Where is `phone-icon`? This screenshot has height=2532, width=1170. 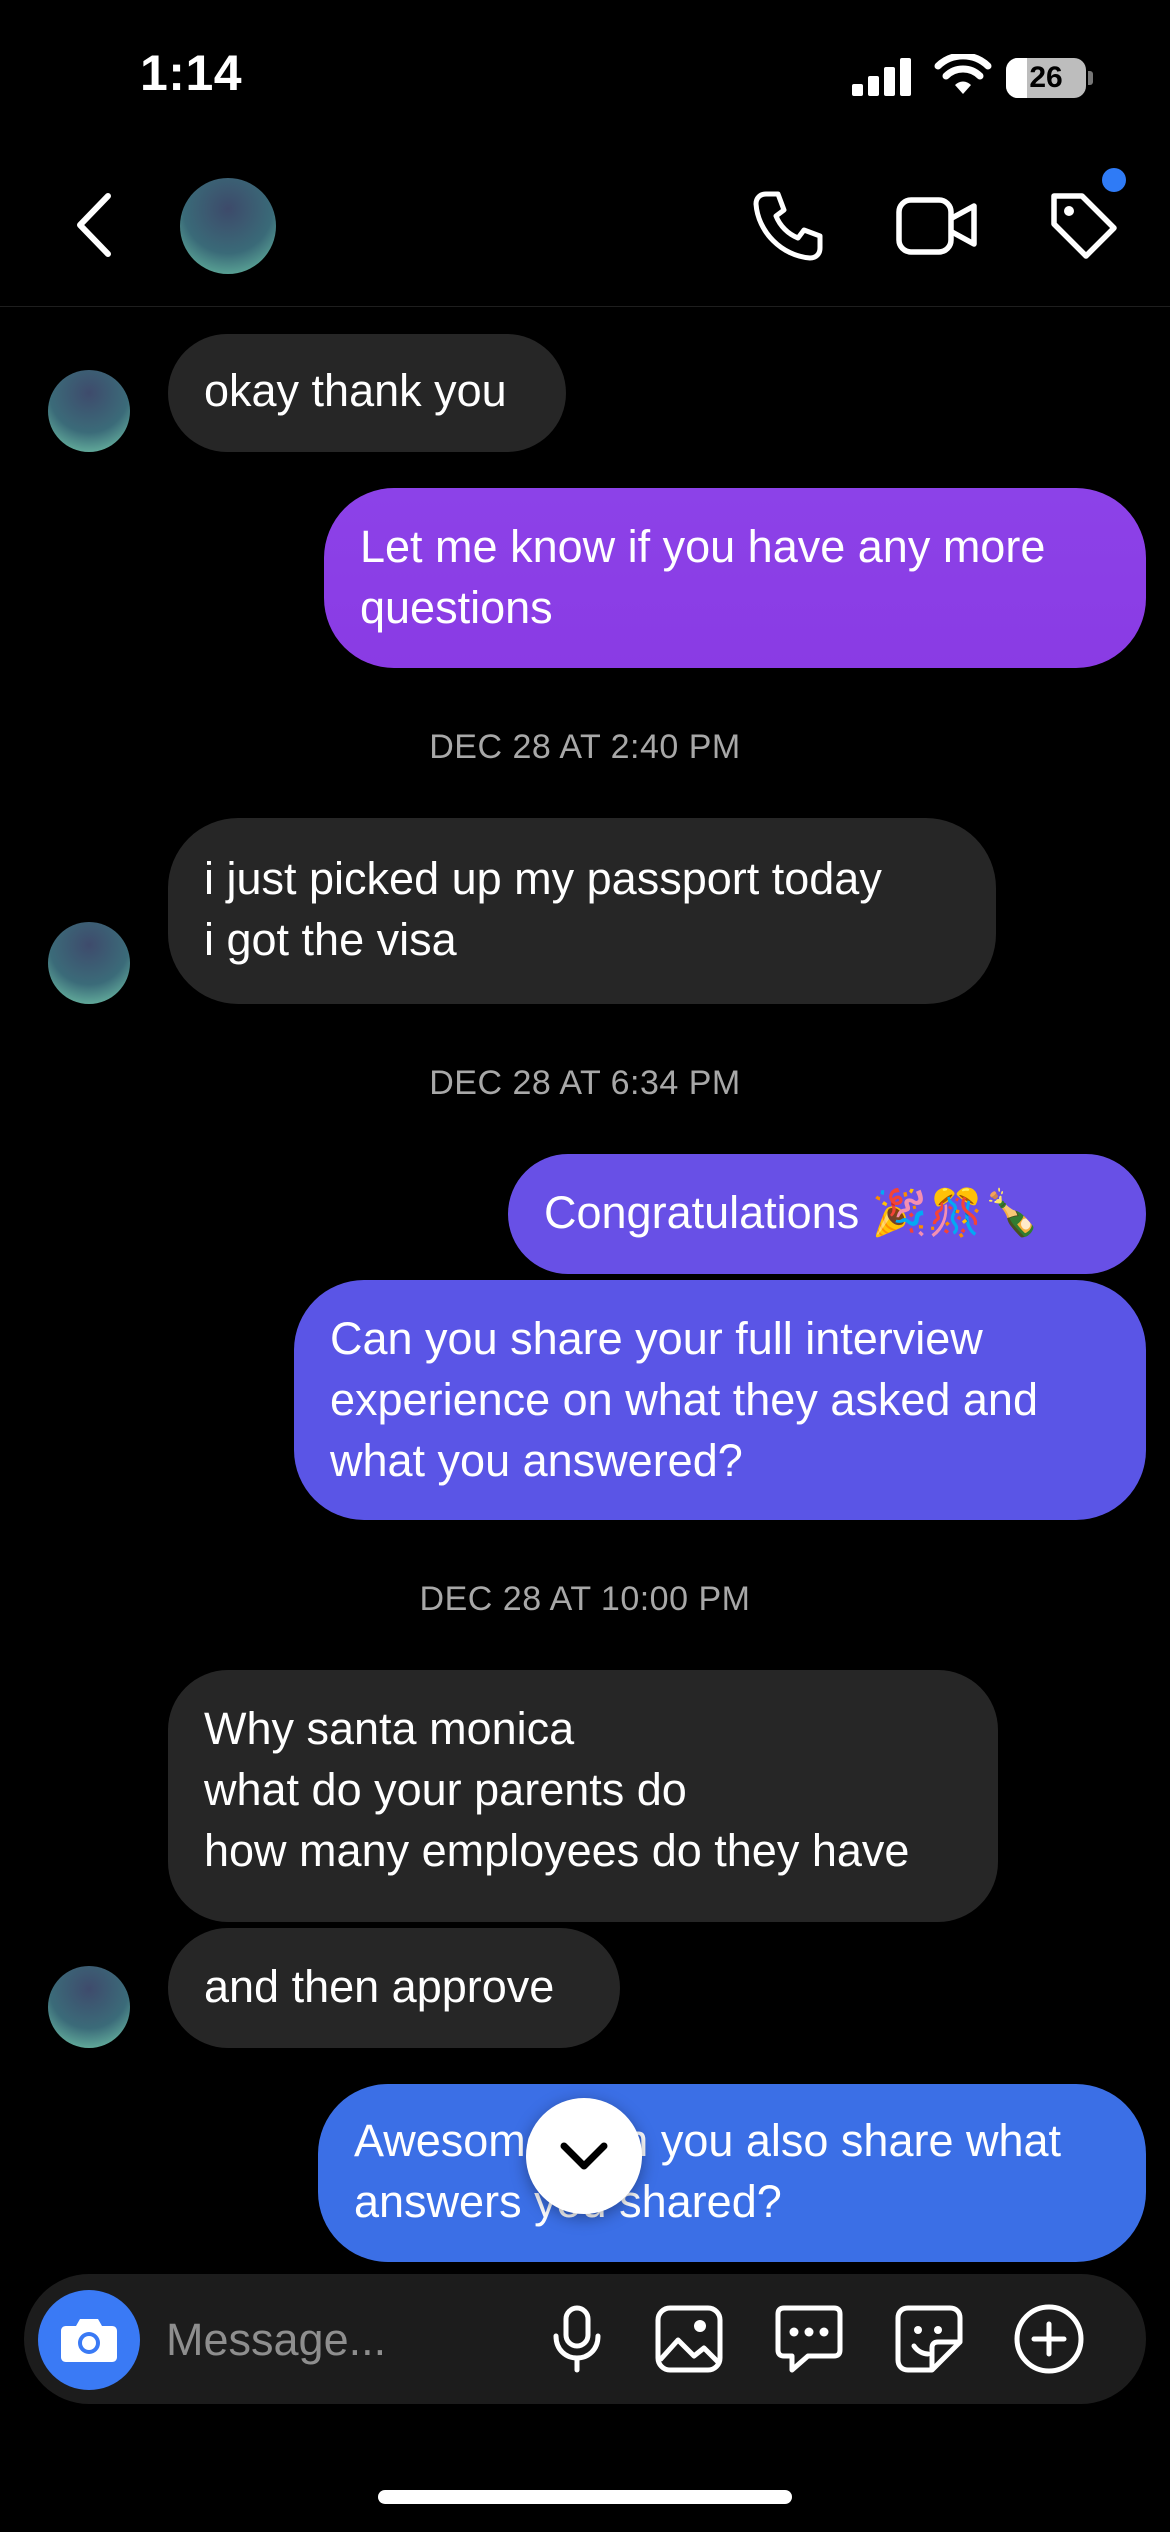 phone-icon is located at coordinates (789, 225).